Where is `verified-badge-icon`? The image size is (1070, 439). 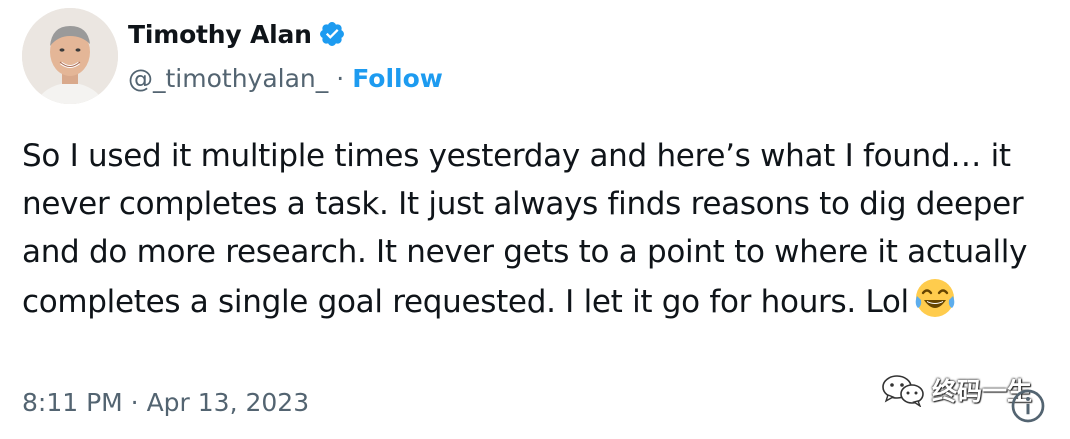
verified-badge-icon is located at coordinates (332, 34).